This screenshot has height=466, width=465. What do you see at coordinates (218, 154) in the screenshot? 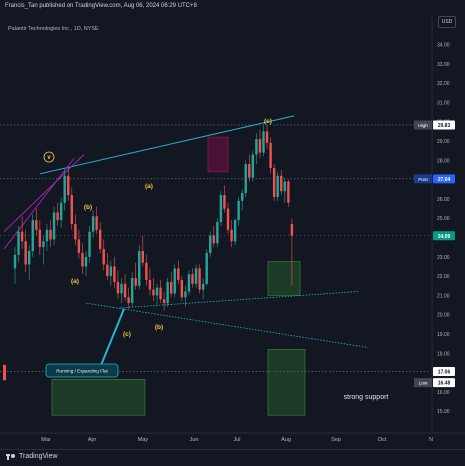
I see `resistance-zone-box` at bounding box center [218, 154].